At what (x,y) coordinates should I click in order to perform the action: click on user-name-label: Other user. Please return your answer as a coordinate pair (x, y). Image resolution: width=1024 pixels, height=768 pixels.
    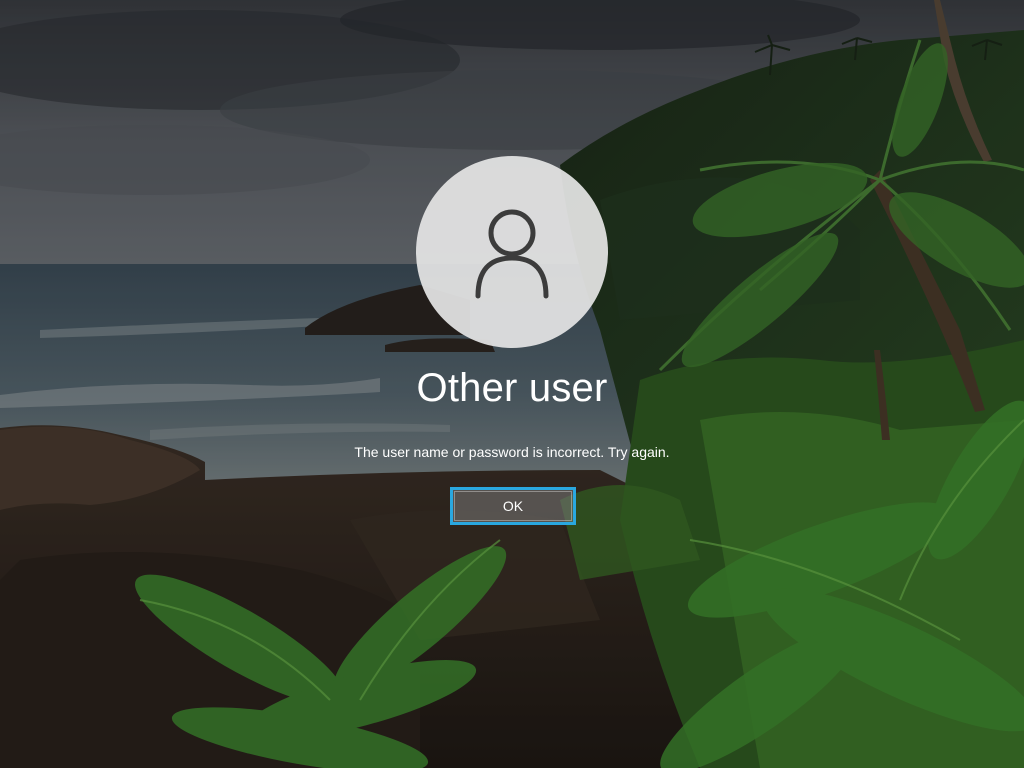
    Looking at the image, I should click on (512, 388).